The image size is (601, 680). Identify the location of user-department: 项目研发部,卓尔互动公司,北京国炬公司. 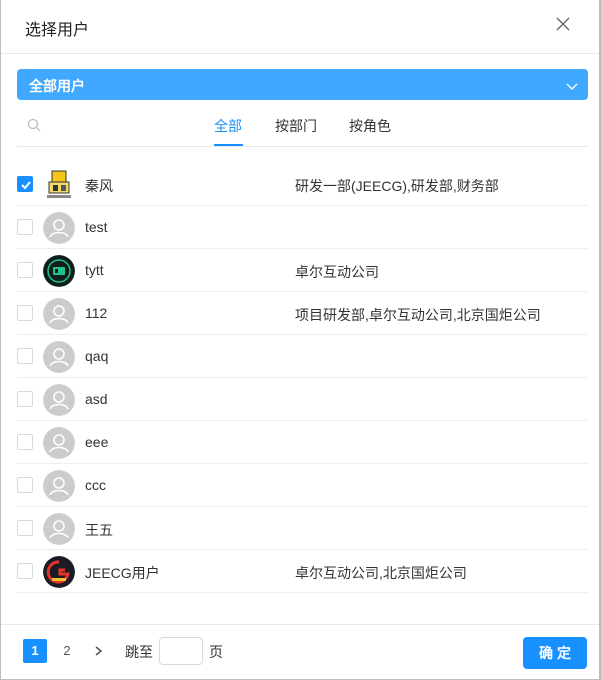
(418, 315).